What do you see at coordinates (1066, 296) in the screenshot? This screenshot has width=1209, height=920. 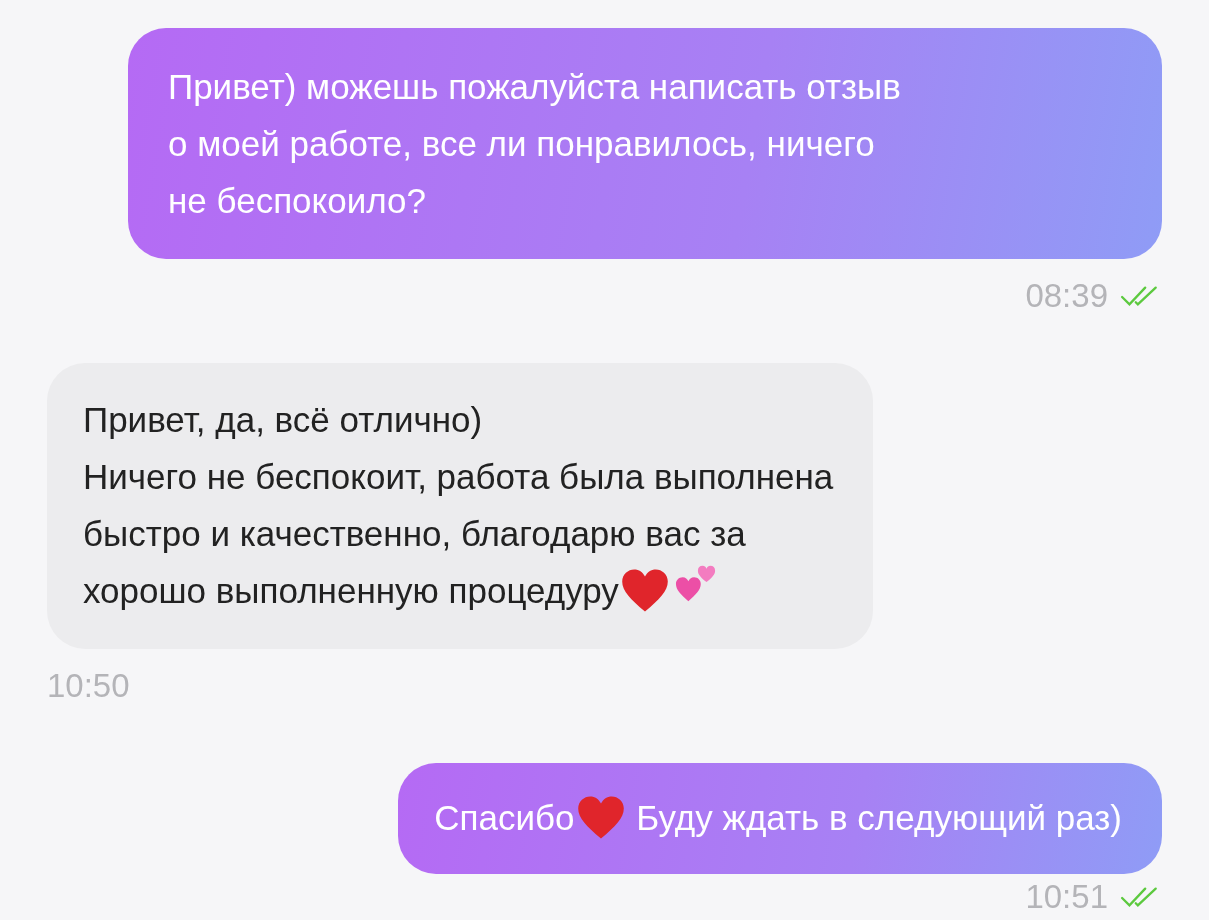 I see `message-time: 08:39` at bounding box center [1066, 296].